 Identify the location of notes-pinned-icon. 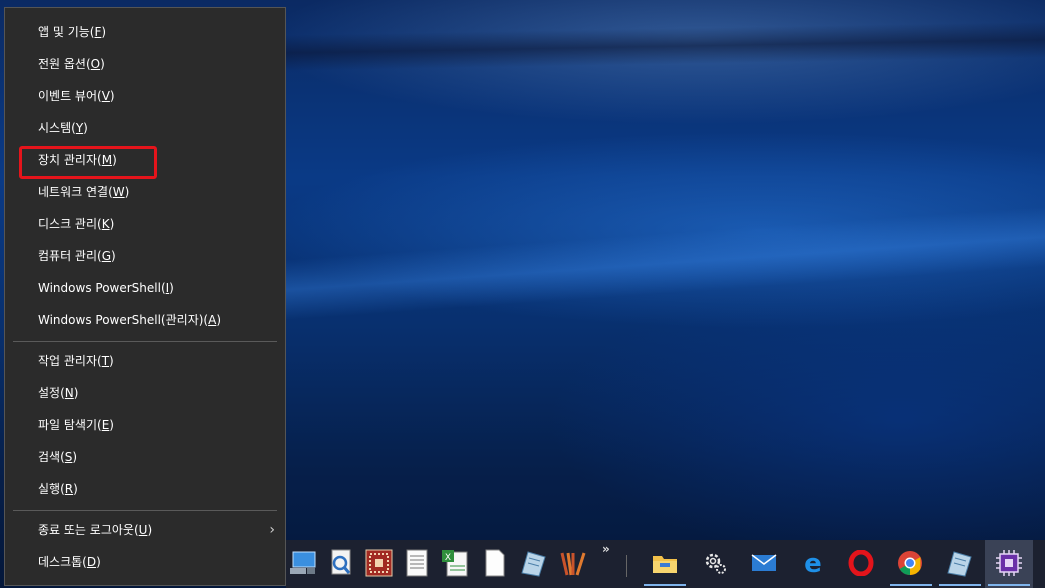
(959, 563).